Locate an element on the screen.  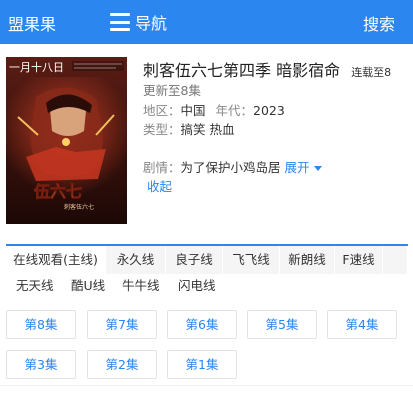
title-row: 刺客伍六七第四季 暗影宿命 连载至8 is located at coordinates (275, 69).